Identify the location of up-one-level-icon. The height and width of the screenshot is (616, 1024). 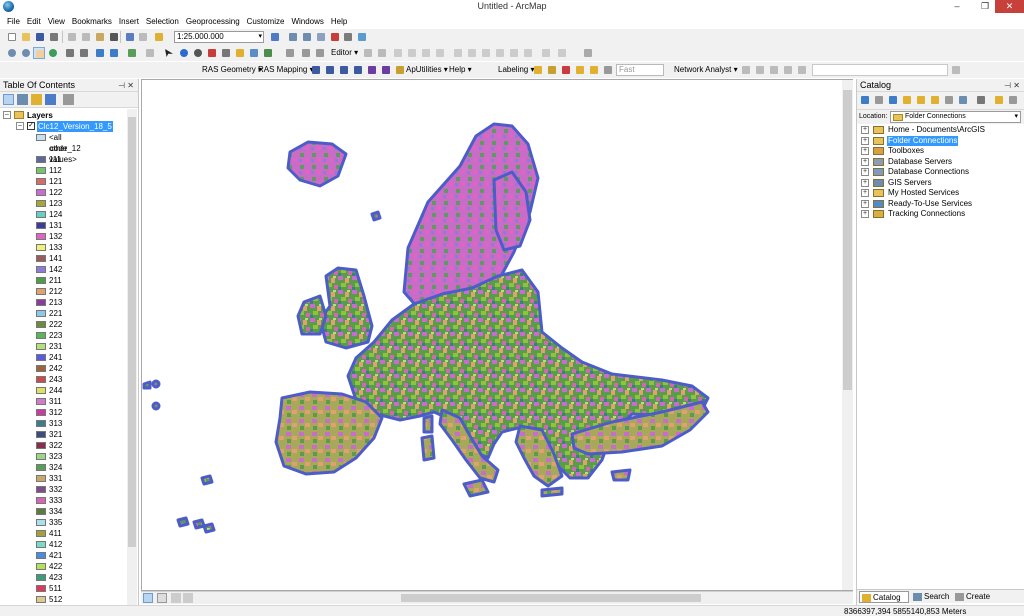
(921, 100).